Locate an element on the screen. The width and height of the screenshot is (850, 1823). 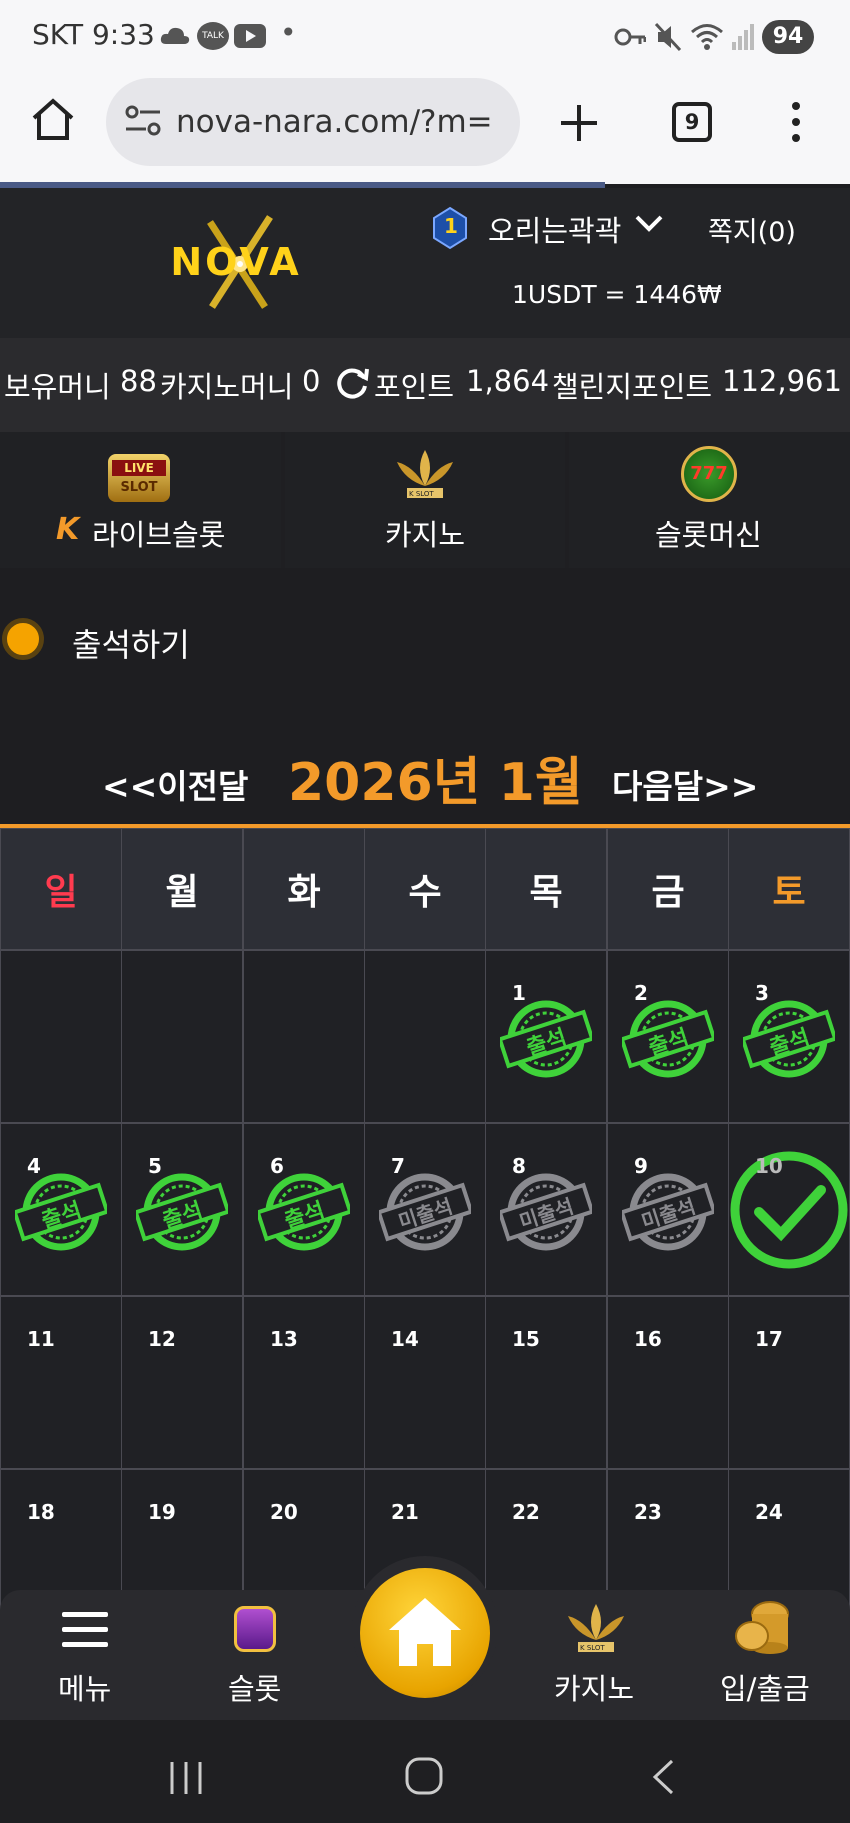
recent-apps-icon is located at coordinates (188, 1778).